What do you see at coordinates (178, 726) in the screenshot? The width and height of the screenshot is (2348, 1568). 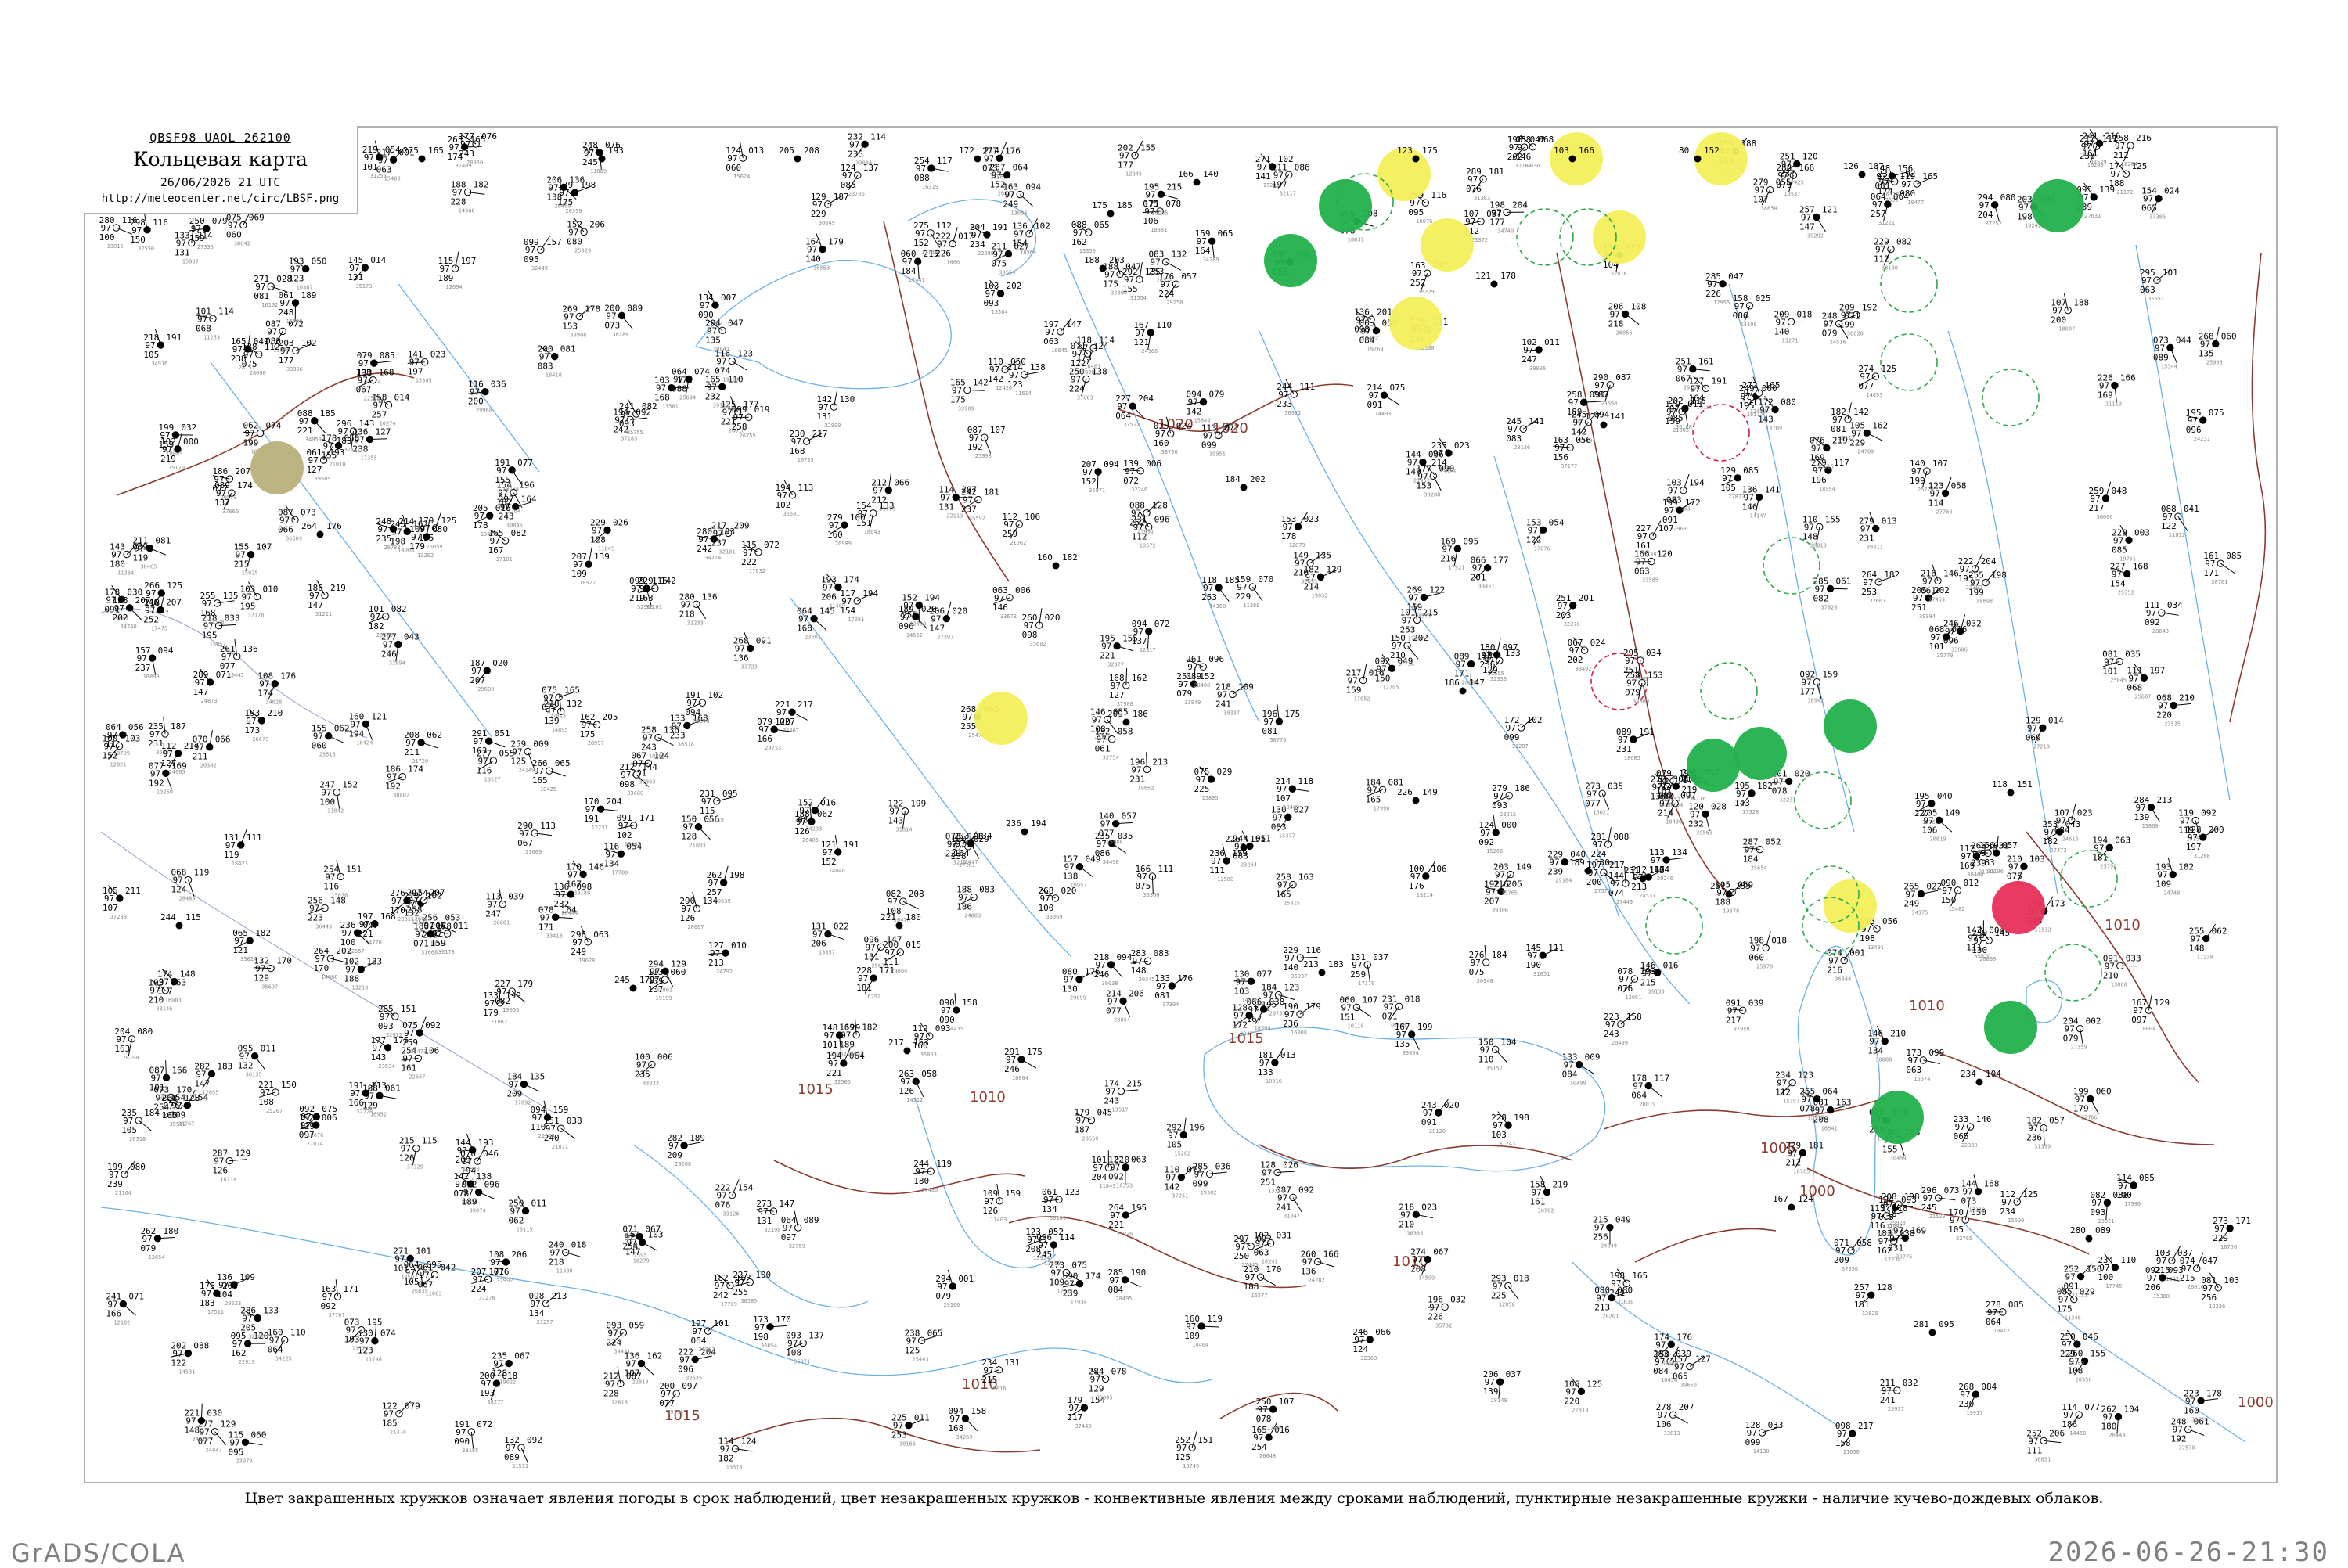 I see `station-value: 187` at bounding box center [178, 726].